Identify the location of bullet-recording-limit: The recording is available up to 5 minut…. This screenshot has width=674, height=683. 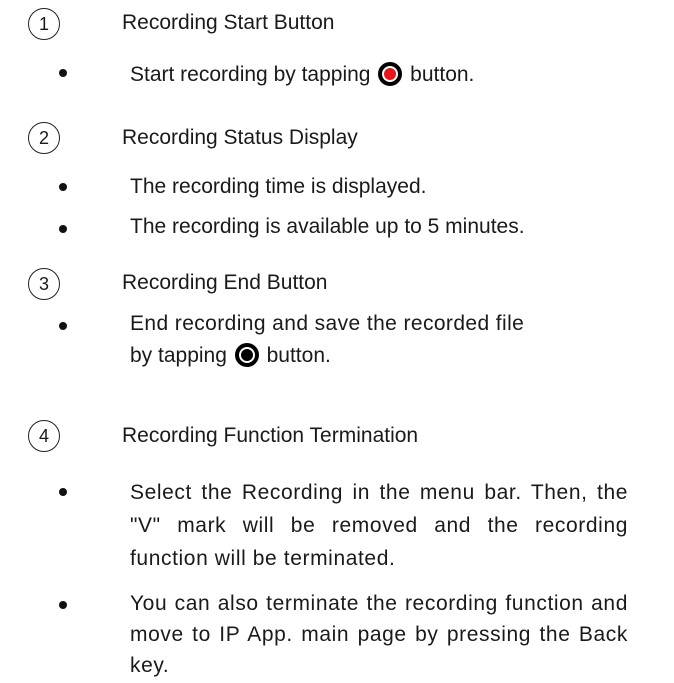
(327, 226).